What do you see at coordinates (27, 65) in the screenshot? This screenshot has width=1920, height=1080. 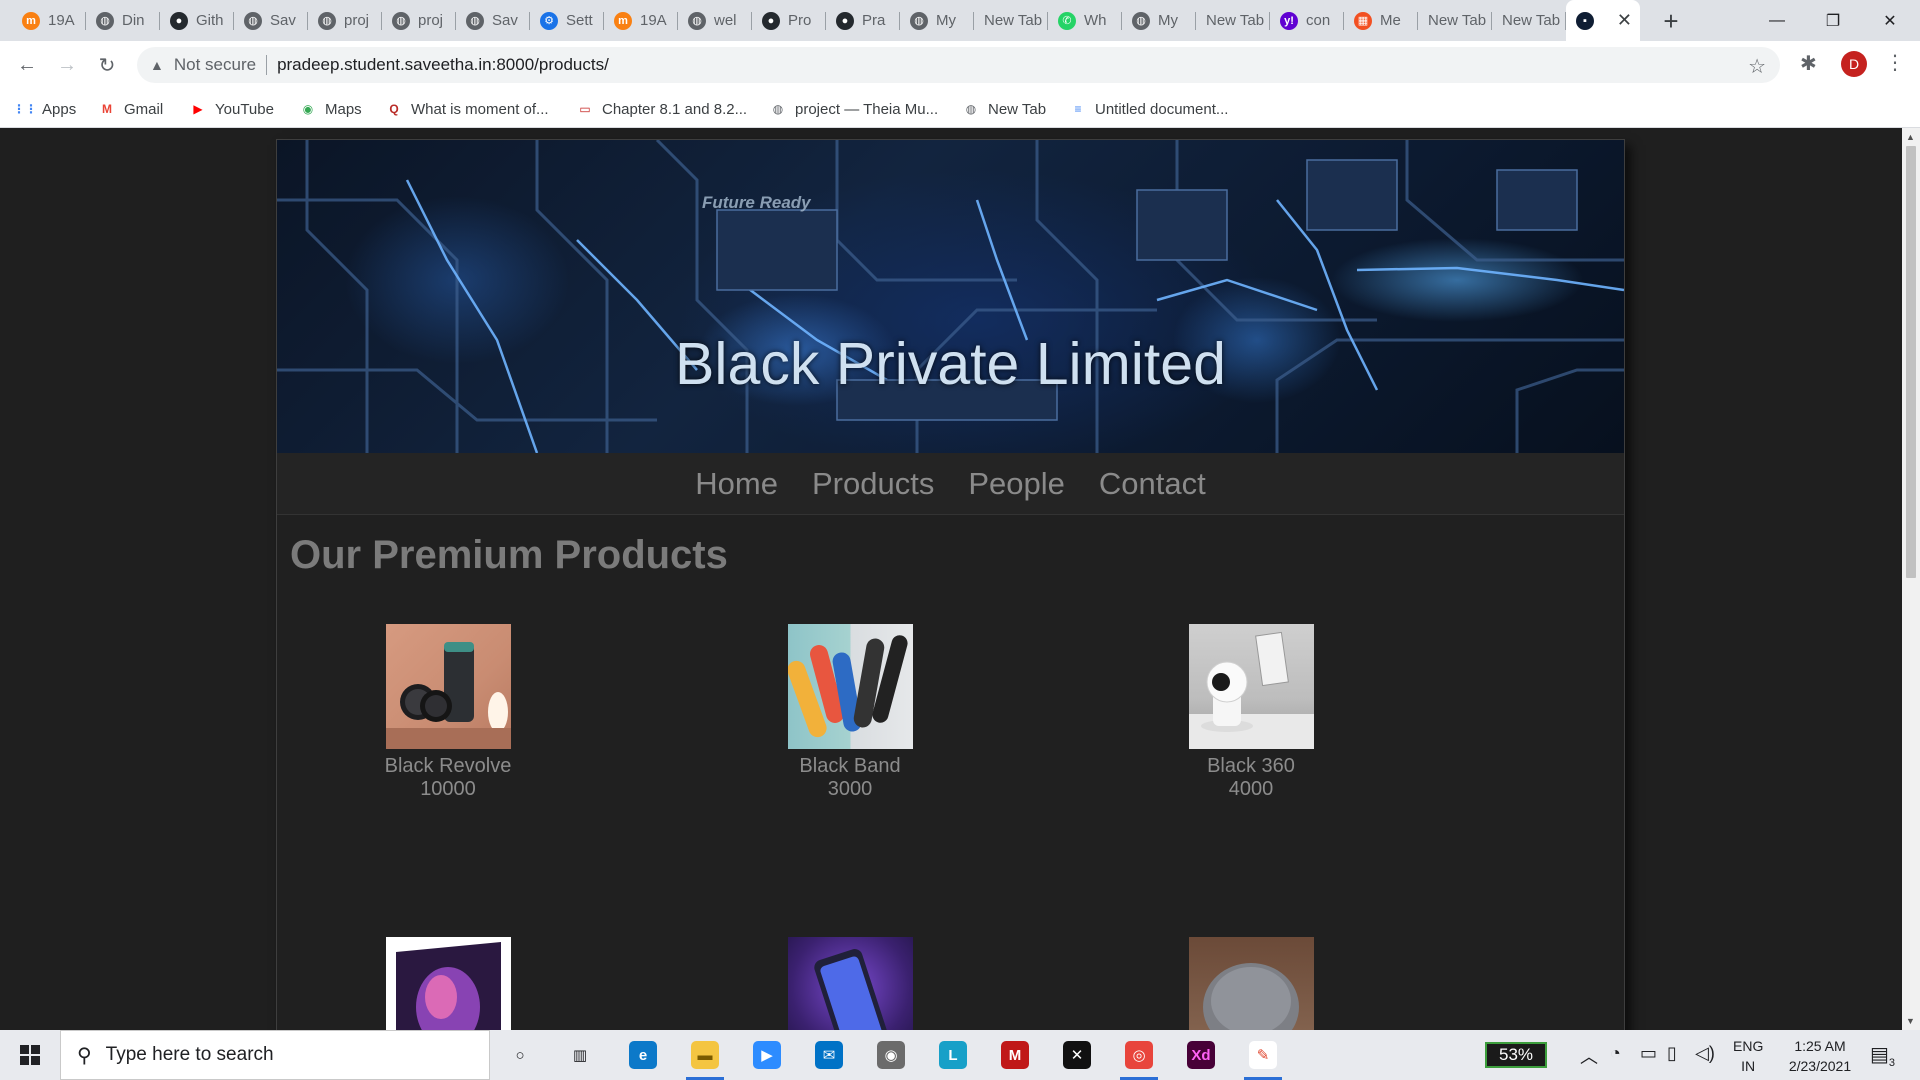 I see `back-arrow-icon: ←` at bounding box center [27, 65].